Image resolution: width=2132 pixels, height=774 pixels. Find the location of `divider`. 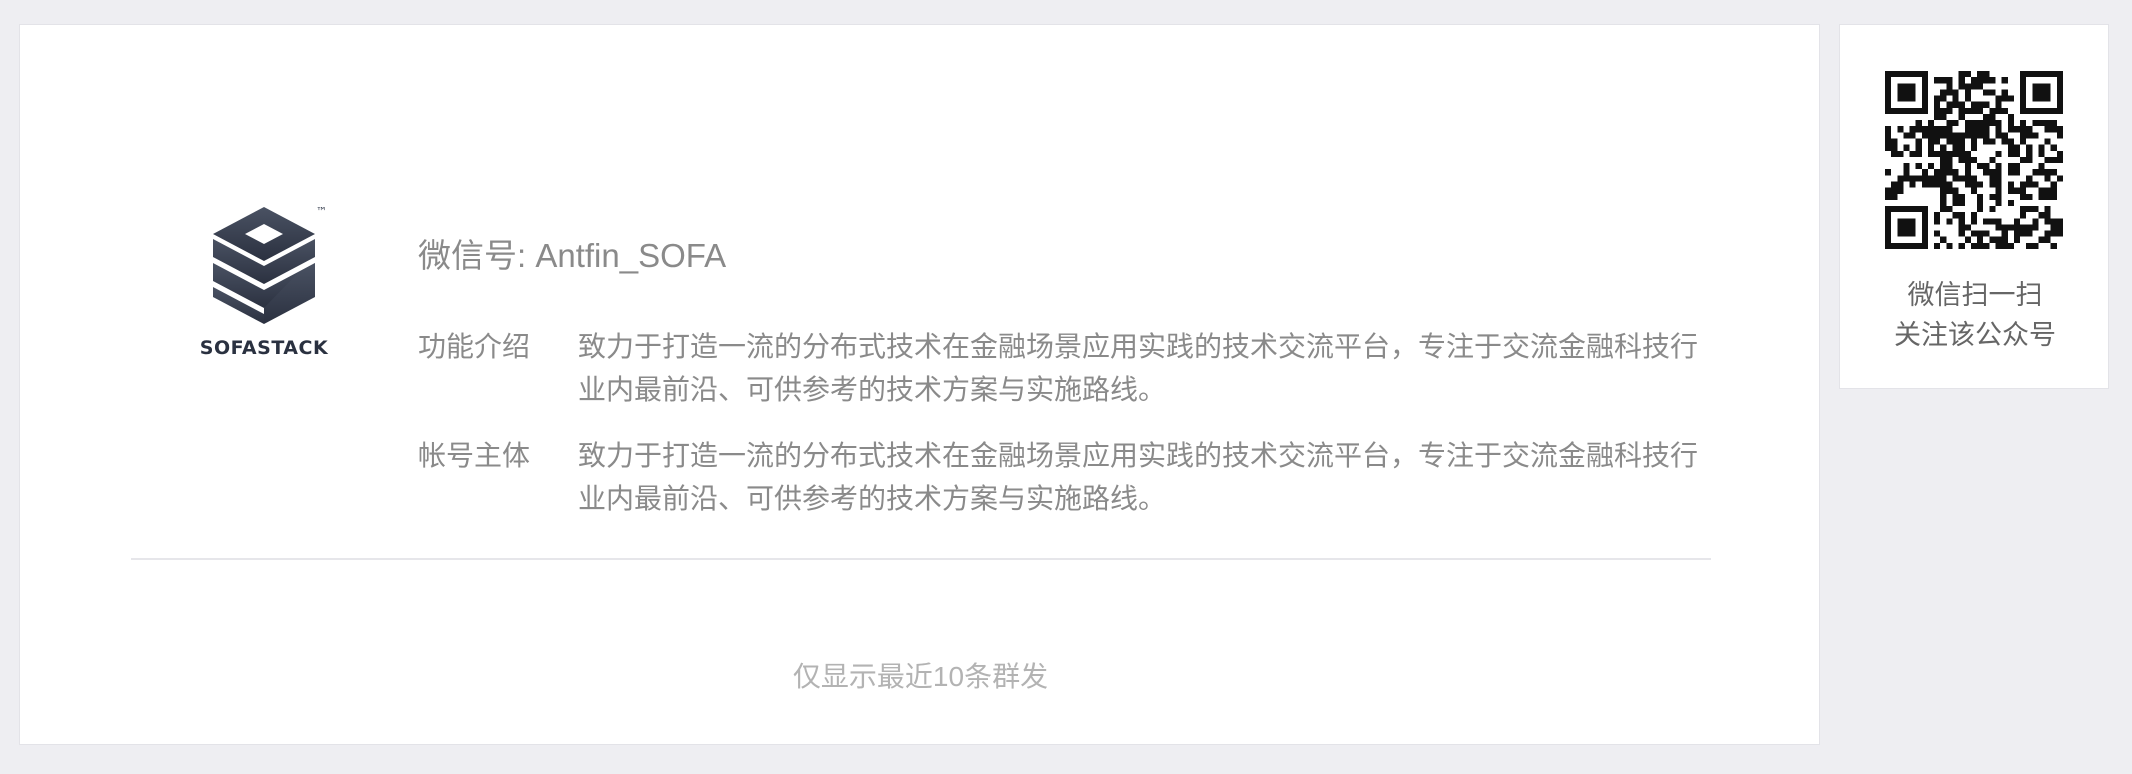

divider is located at coordinates (921, 559).